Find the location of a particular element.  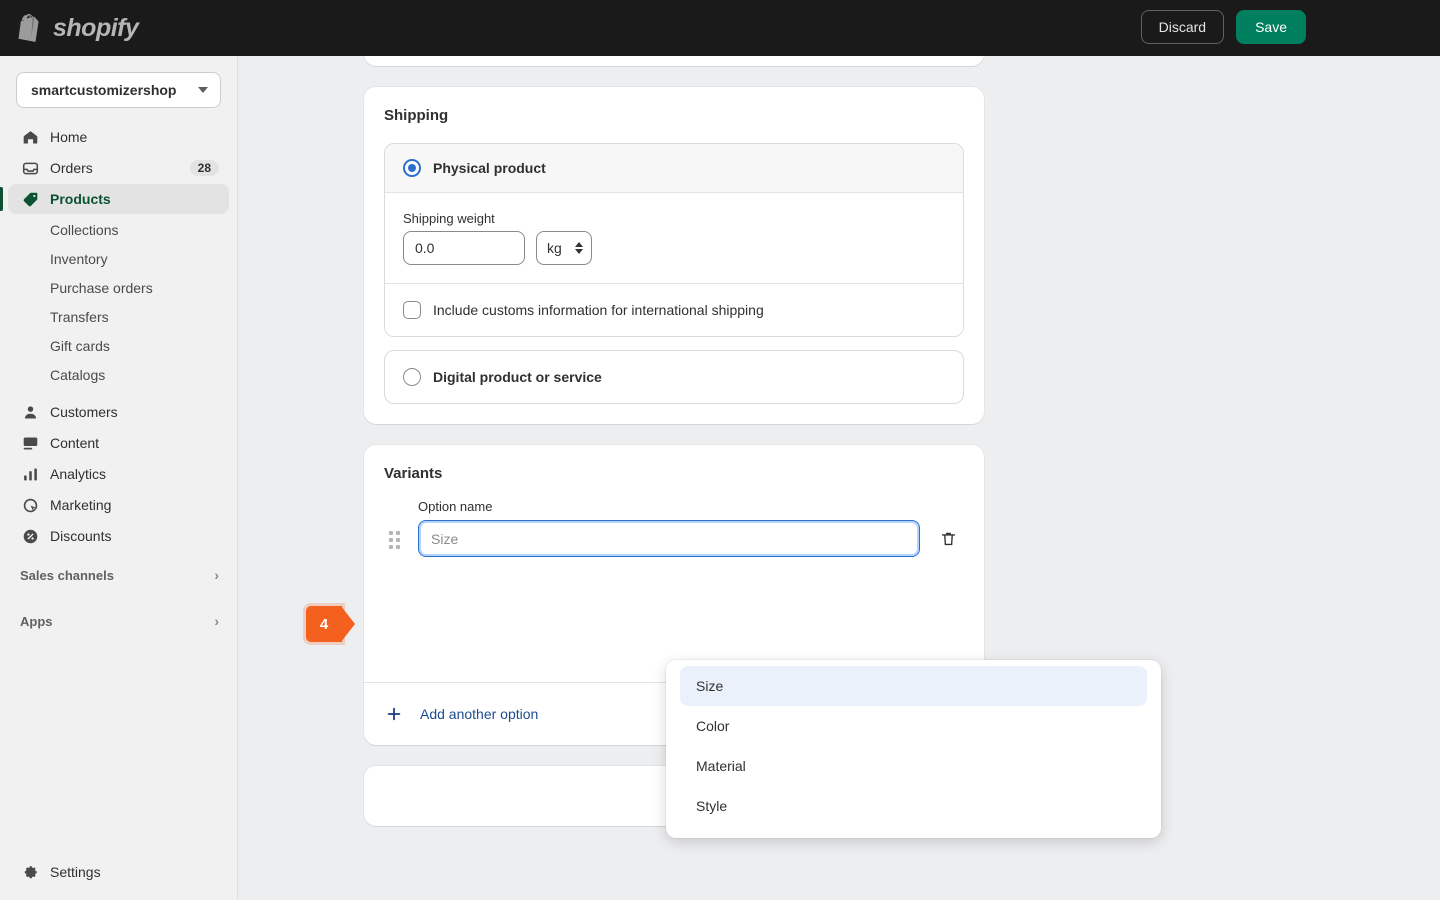

discounts-icon is located at coordinates (30, 536).